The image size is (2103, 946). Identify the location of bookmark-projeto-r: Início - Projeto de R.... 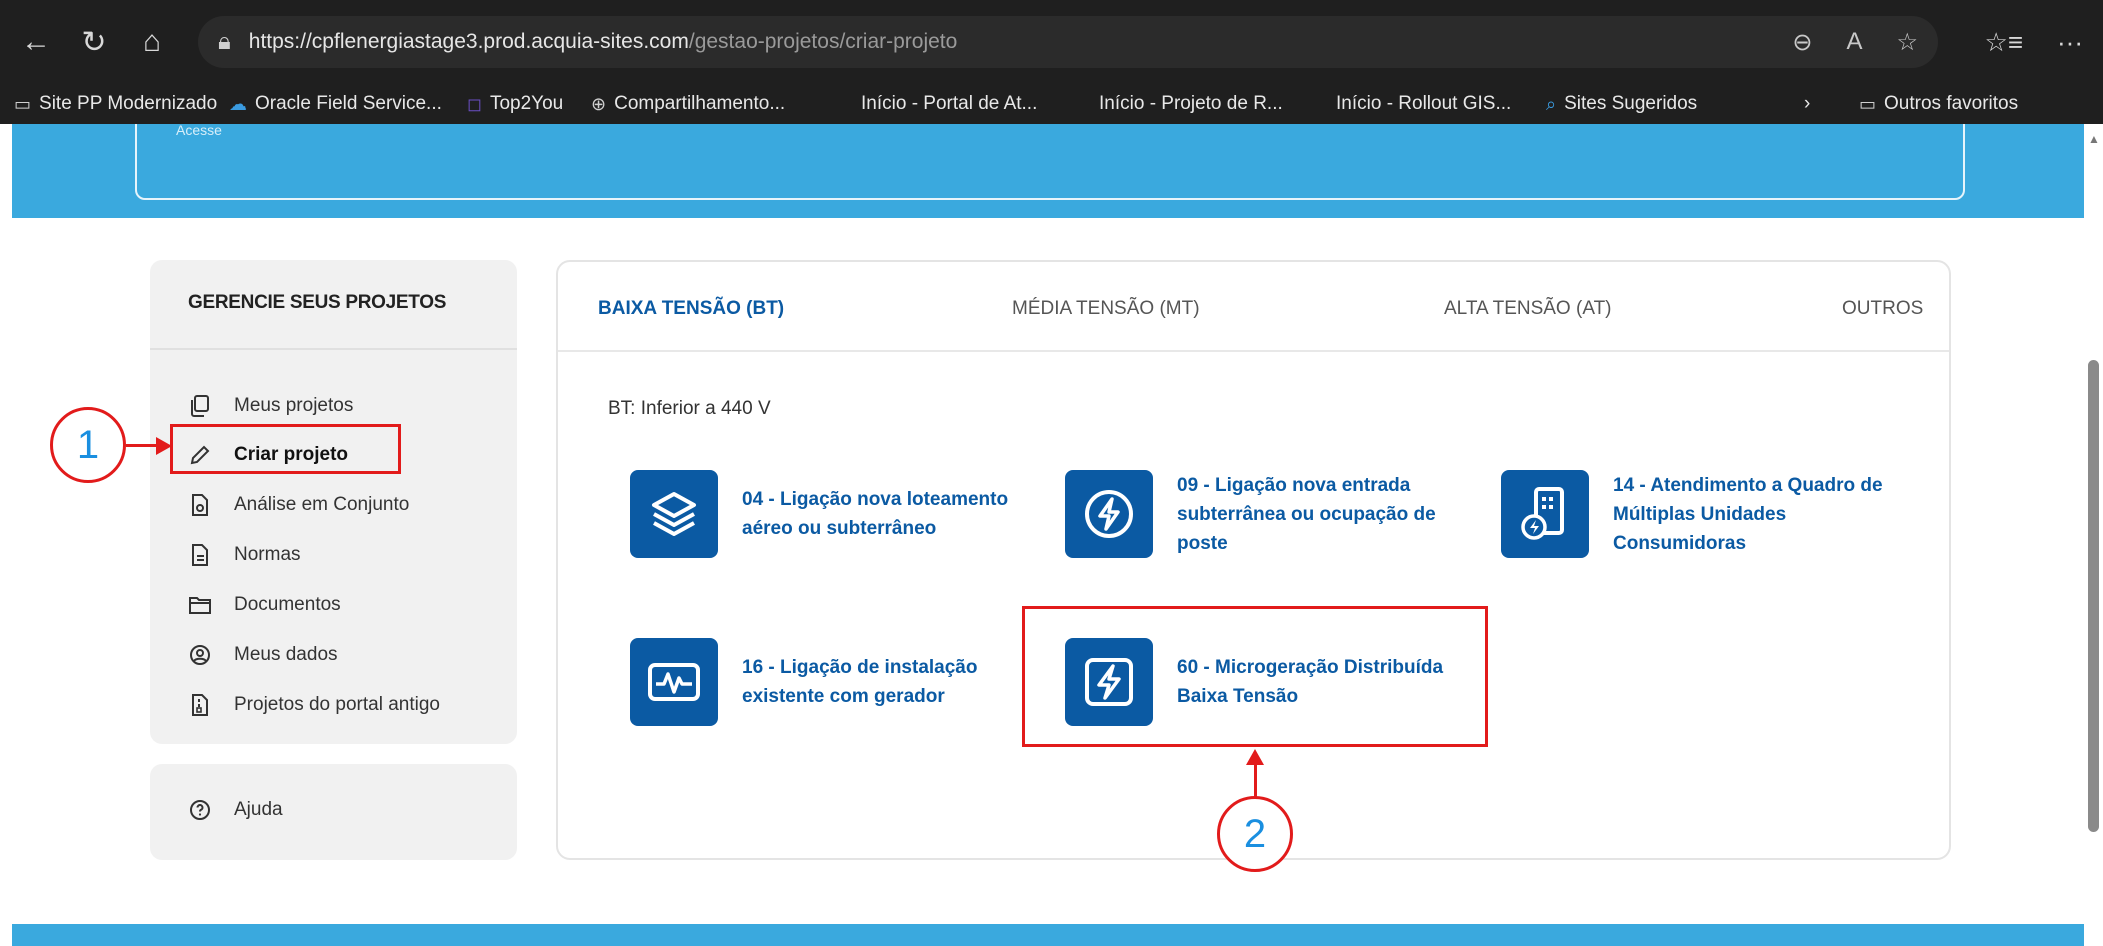
(1217, 104).